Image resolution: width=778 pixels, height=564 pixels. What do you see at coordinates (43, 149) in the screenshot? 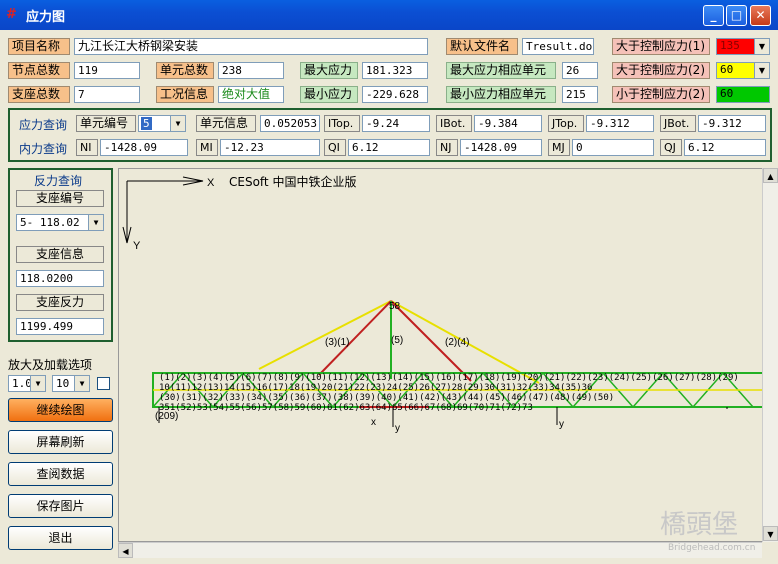
I see `force-query-label: 内力查询` at bounding box center [43, 149].